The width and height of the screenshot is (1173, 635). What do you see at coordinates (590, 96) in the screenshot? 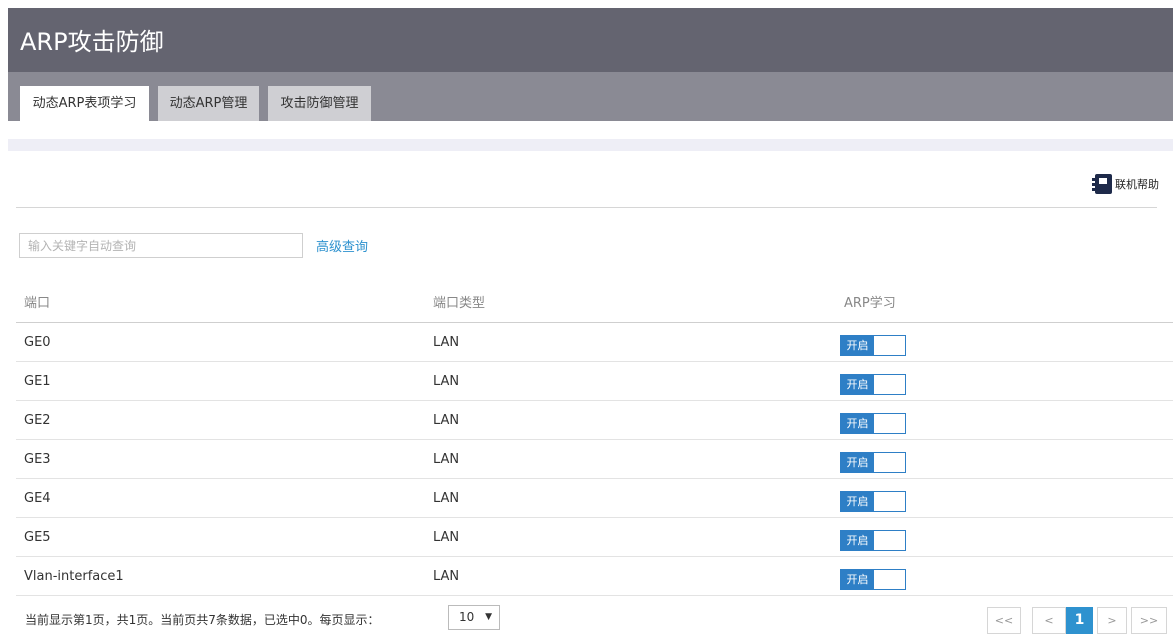
I see `tab-strip: 动态ARP表项学习 动态ARP管理 攻击防御管理` at bounding box center [590, 96].